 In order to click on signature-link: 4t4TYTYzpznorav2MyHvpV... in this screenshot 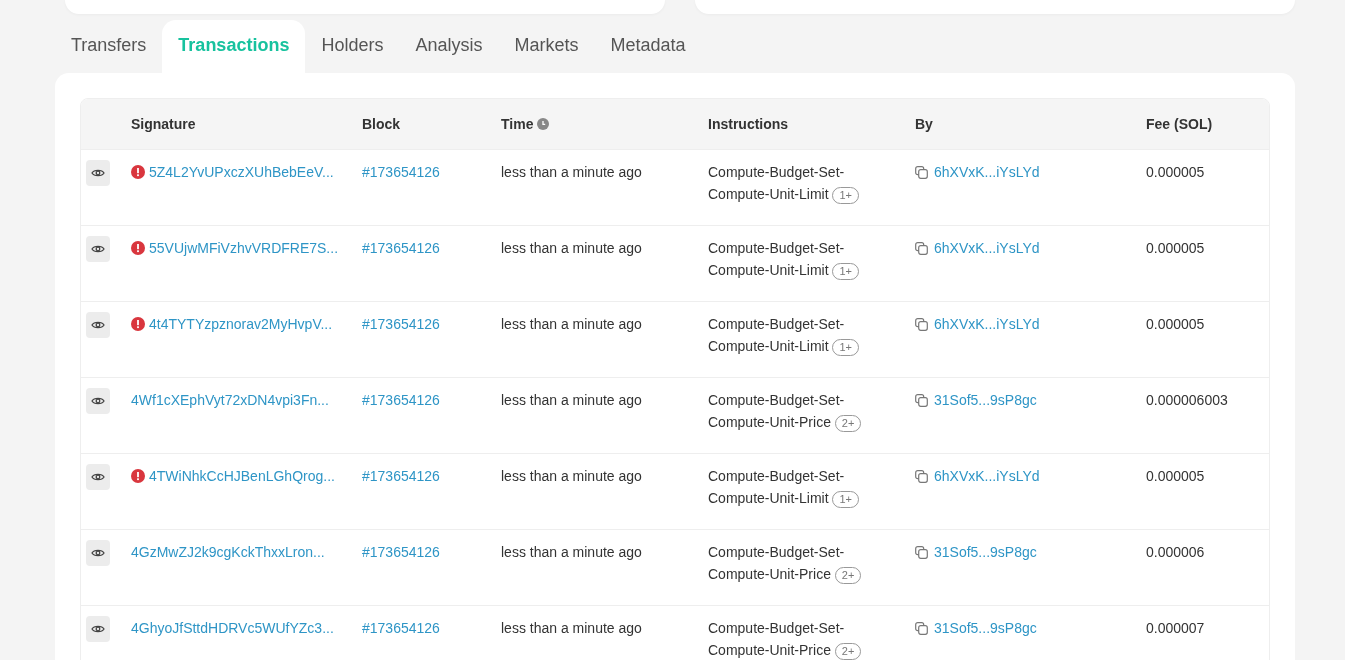, I will do `click(241, 324)`.